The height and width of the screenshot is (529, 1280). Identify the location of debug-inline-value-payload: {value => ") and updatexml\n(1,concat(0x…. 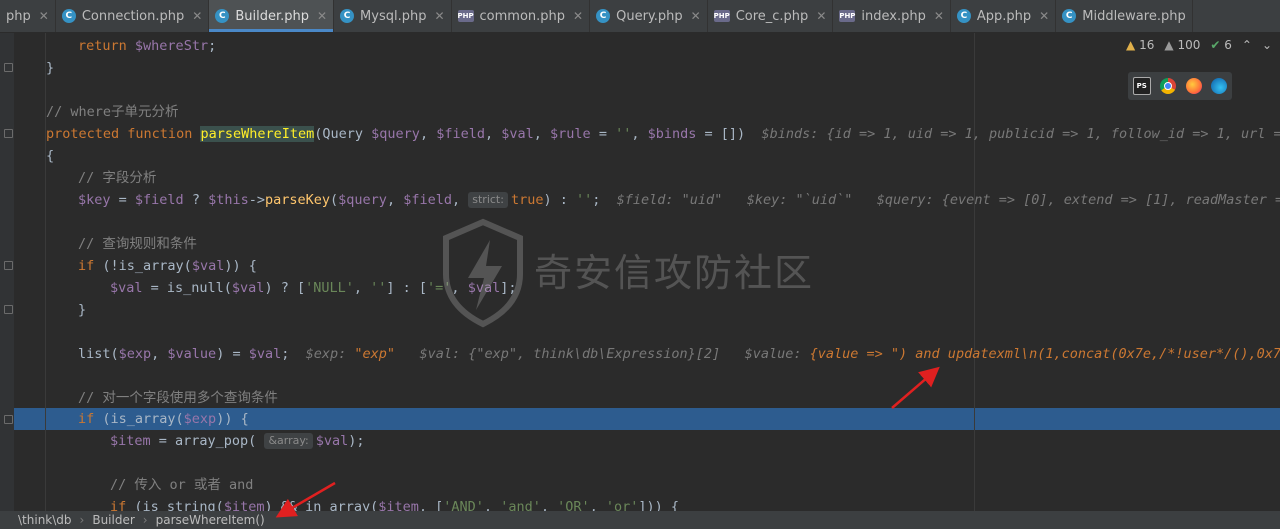
(1044, 354).